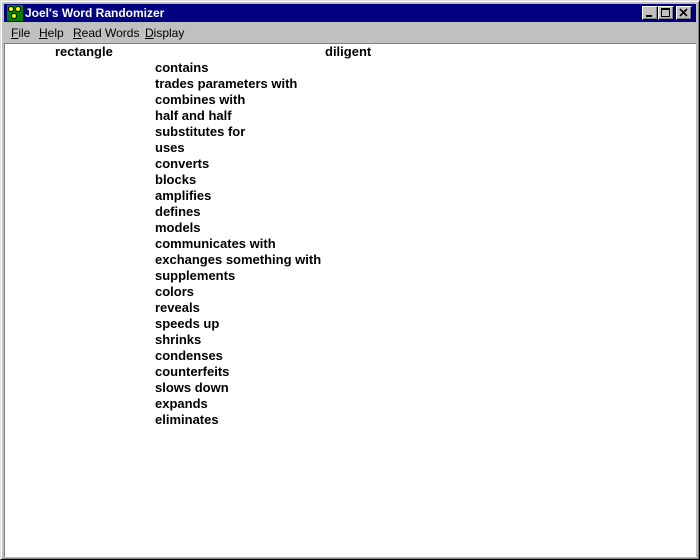  Describe the element at coordinates (95, 13) in the screenshot. I see `window-title: Joel's Word Randomizer` at that location.